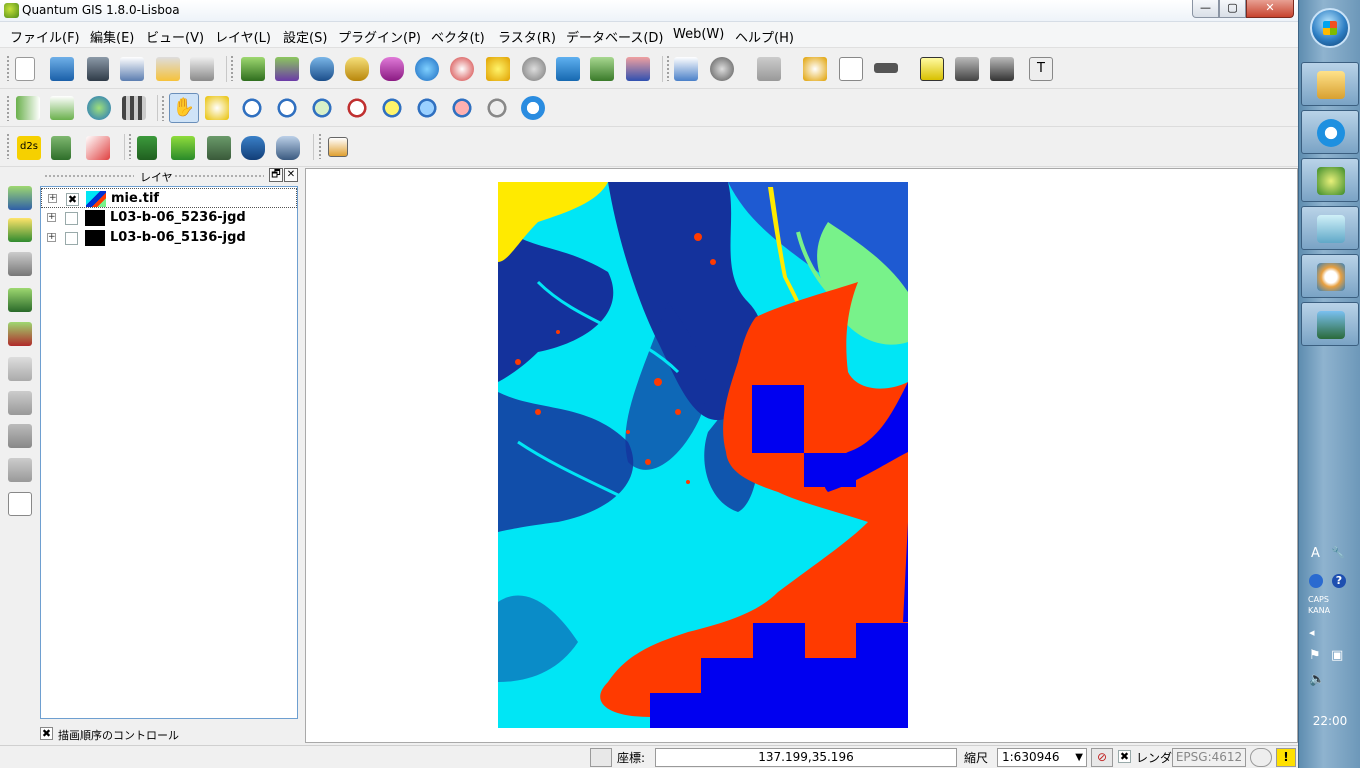 This screenshot has width=1360, height=768. What do you see at coordinates (322, 108) in the screenshot?
I see `zoom-full-icon` at bounding box center [322, 108].